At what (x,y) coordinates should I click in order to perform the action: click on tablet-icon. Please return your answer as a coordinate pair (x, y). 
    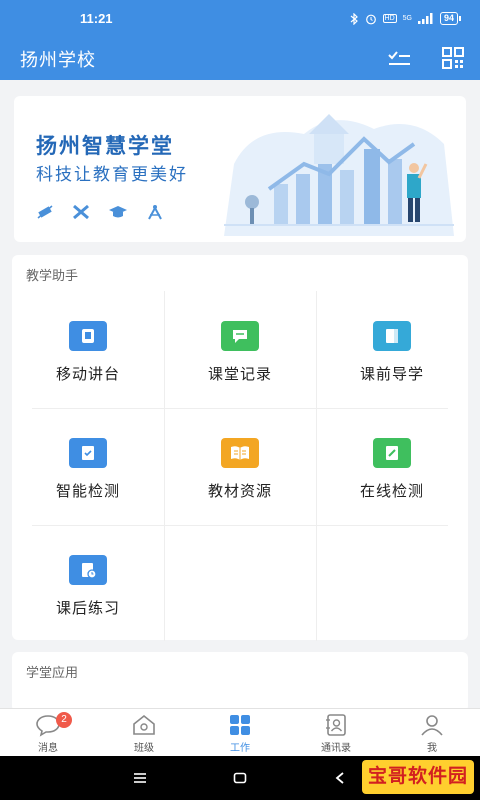
    Looking at the image, I should click on (88, 336).